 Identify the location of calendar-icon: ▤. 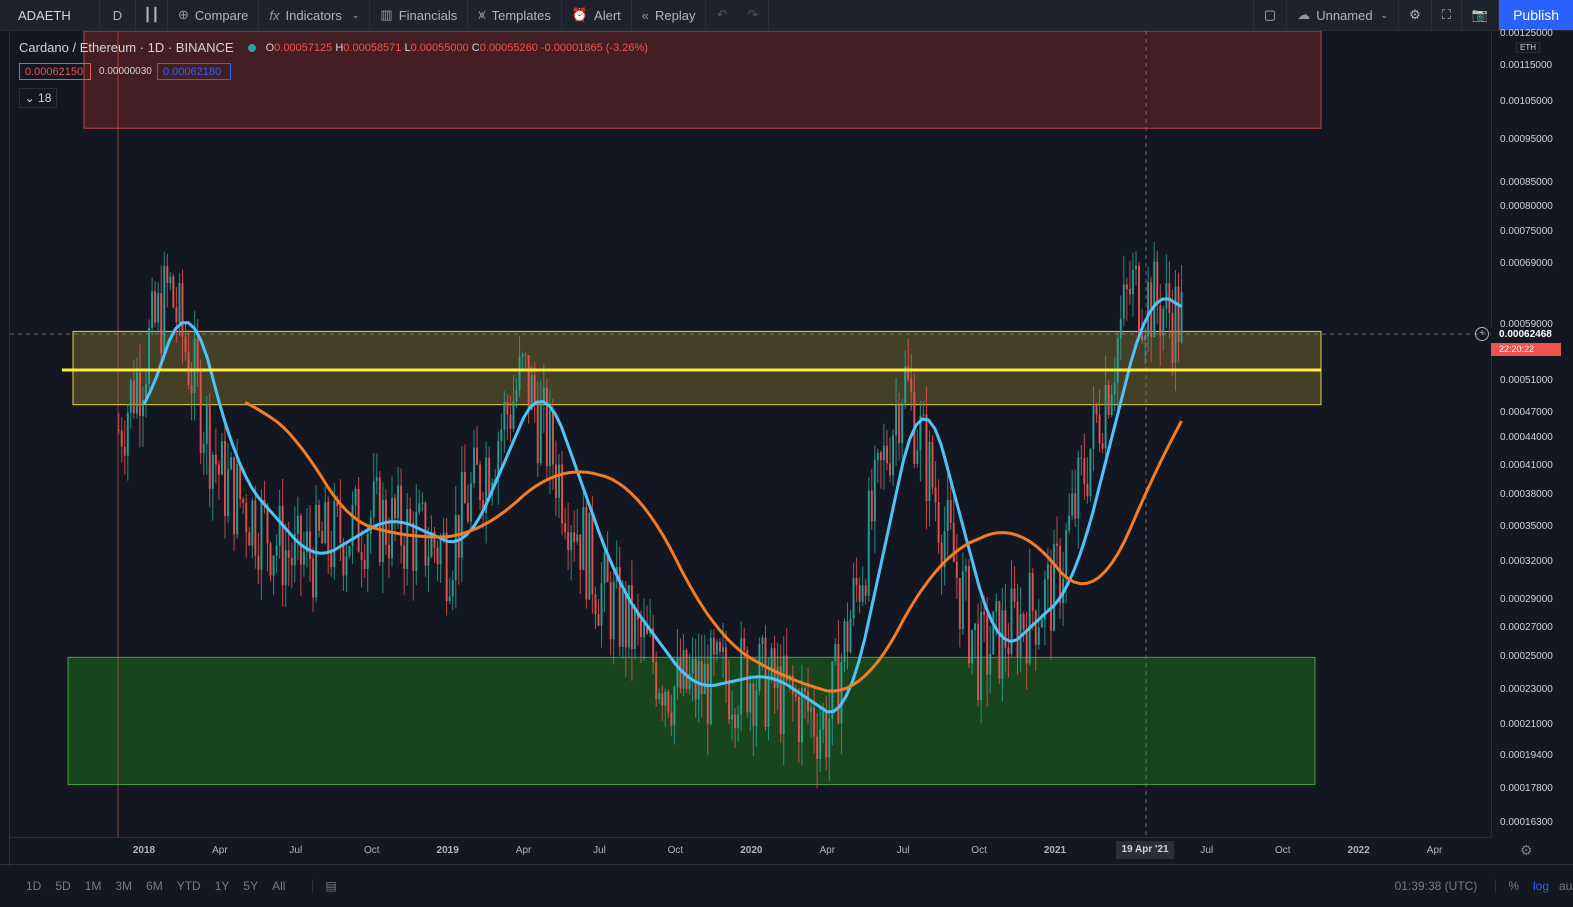
(324, 886).